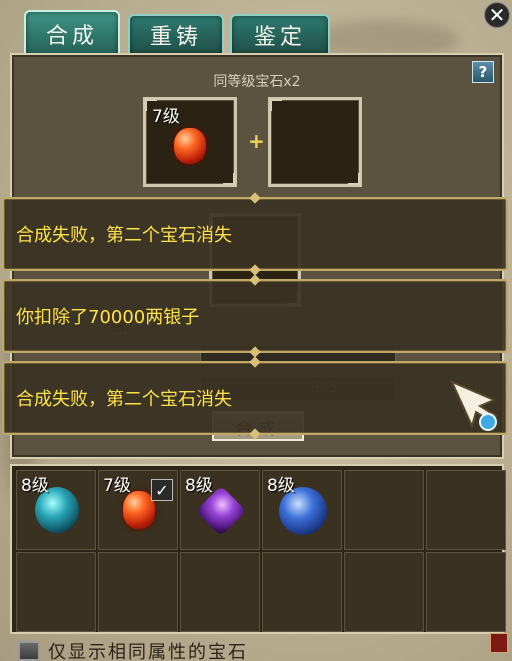 The width and height of the screenshot is (512, 661). What do you see at coordinates (72, 33) in the screenshot?
I see `tab-synthesize: 合成` at bounding box center [72, 33].